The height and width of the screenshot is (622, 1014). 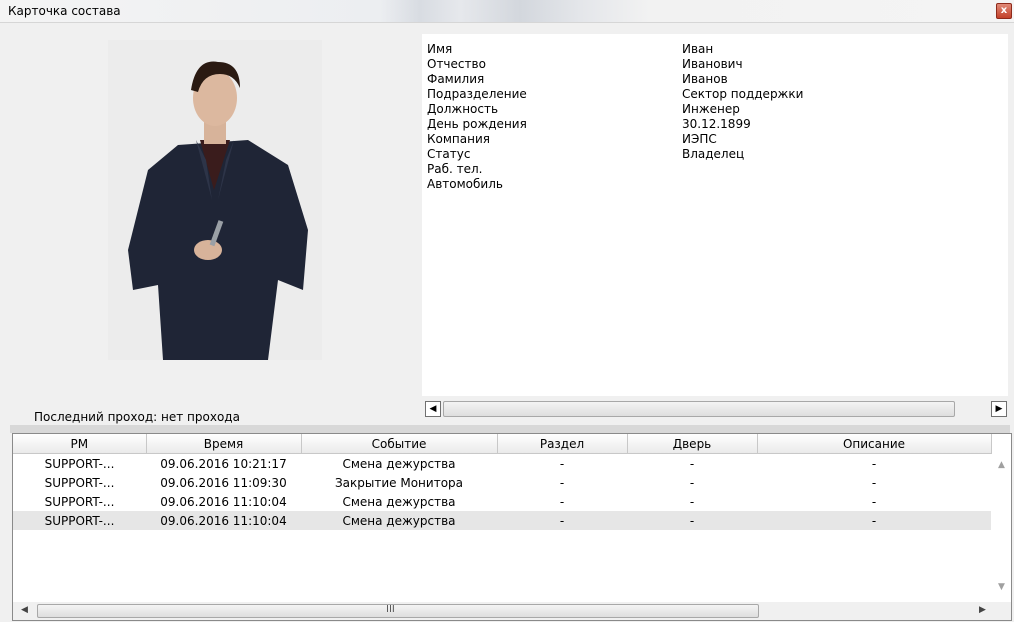 What do you see at coordinates (80, 444) in the screenshot?
I see `column-header-rm: РМ` at bounding box center [80, 444].